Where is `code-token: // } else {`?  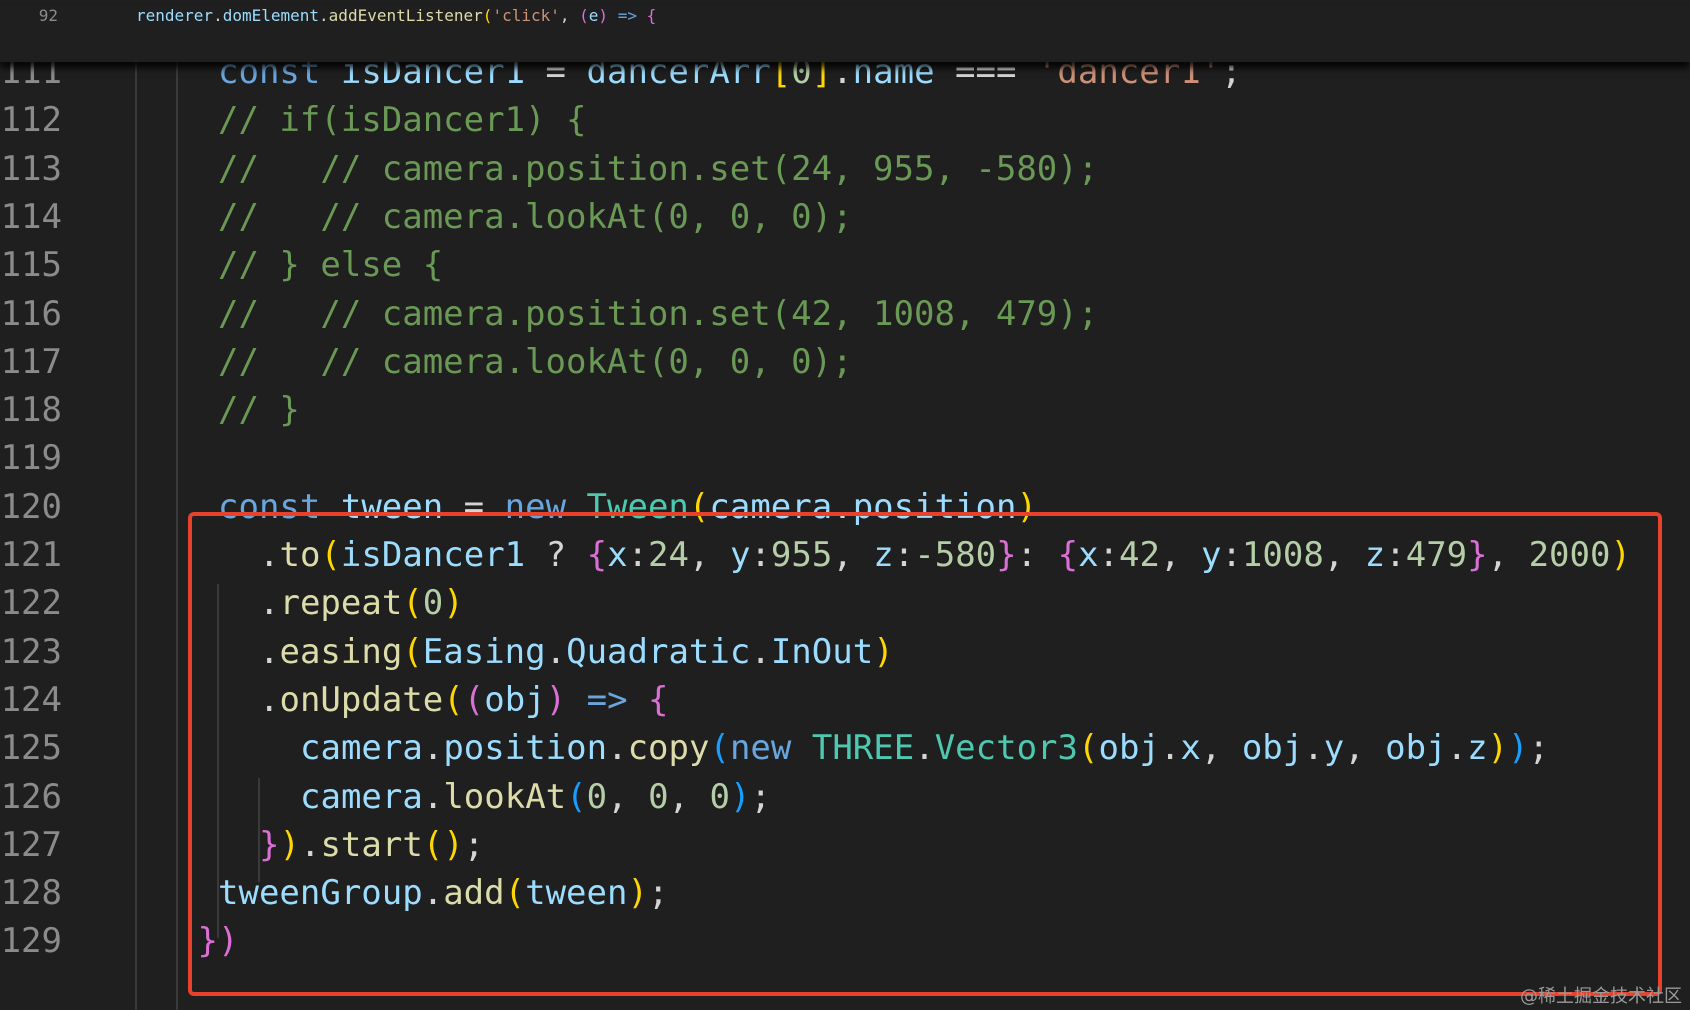
code-token: // } else { is located at coordinates (331, 265).